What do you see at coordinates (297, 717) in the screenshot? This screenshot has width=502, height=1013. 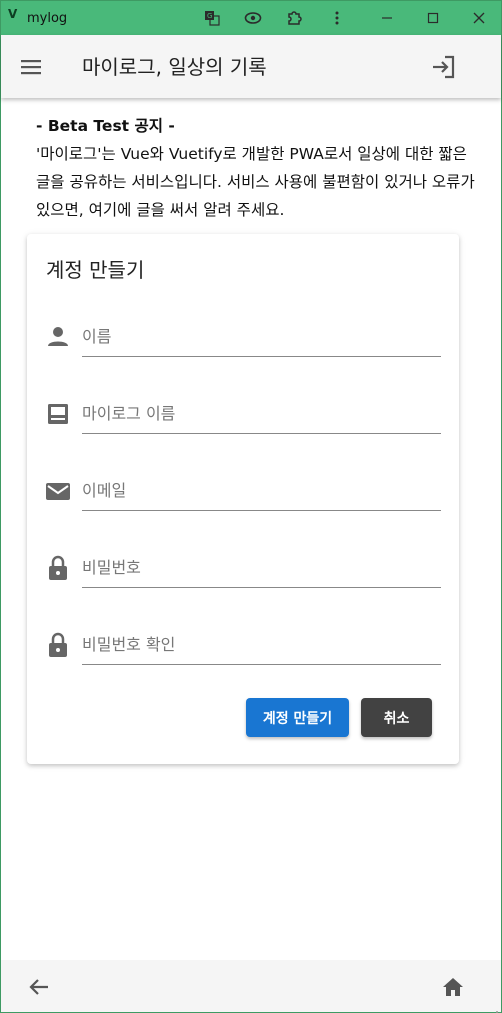 I see `create-account-button: 계정 만들기` at bounding box center [297, 717].